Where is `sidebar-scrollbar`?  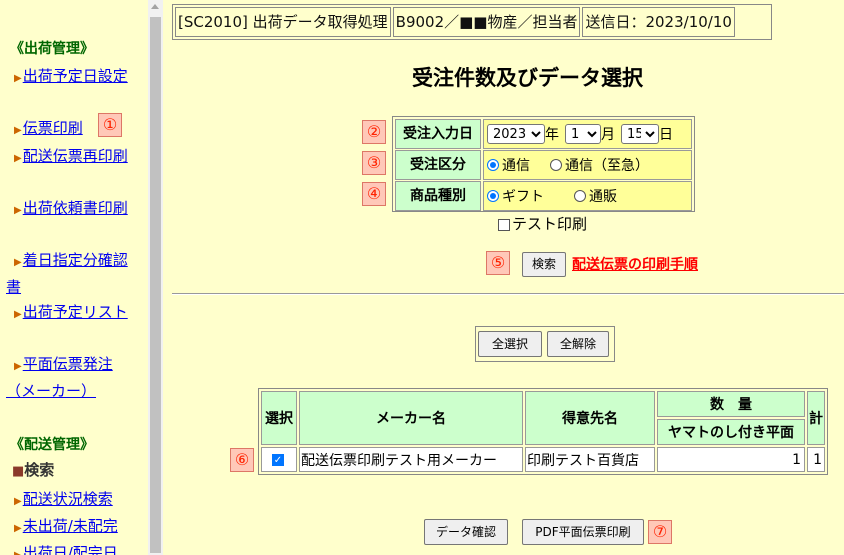 sidebar-scrollbar is located at coordinates (155, 277).